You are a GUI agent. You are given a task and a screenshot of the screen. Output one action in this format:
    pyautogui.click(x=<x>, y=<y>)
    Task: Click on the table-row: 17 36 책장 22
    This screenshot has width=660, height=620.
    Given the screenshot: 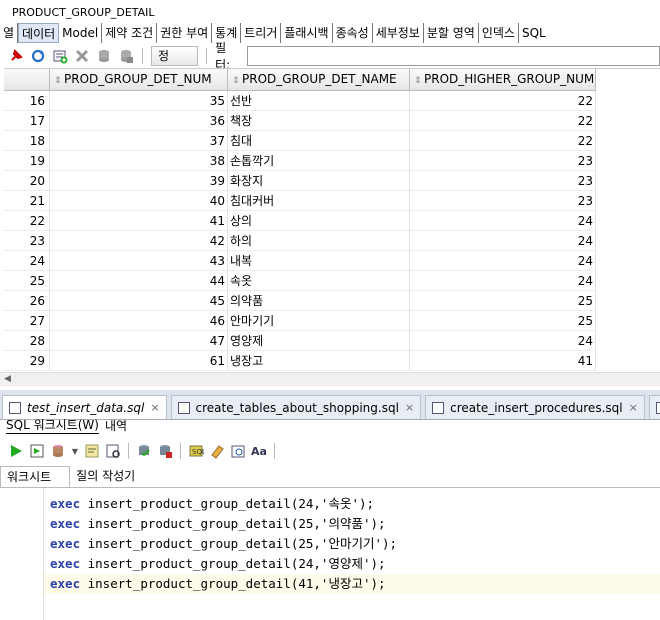 What is the action you would take?
    pyautogui.click(x=300, y=121)
    